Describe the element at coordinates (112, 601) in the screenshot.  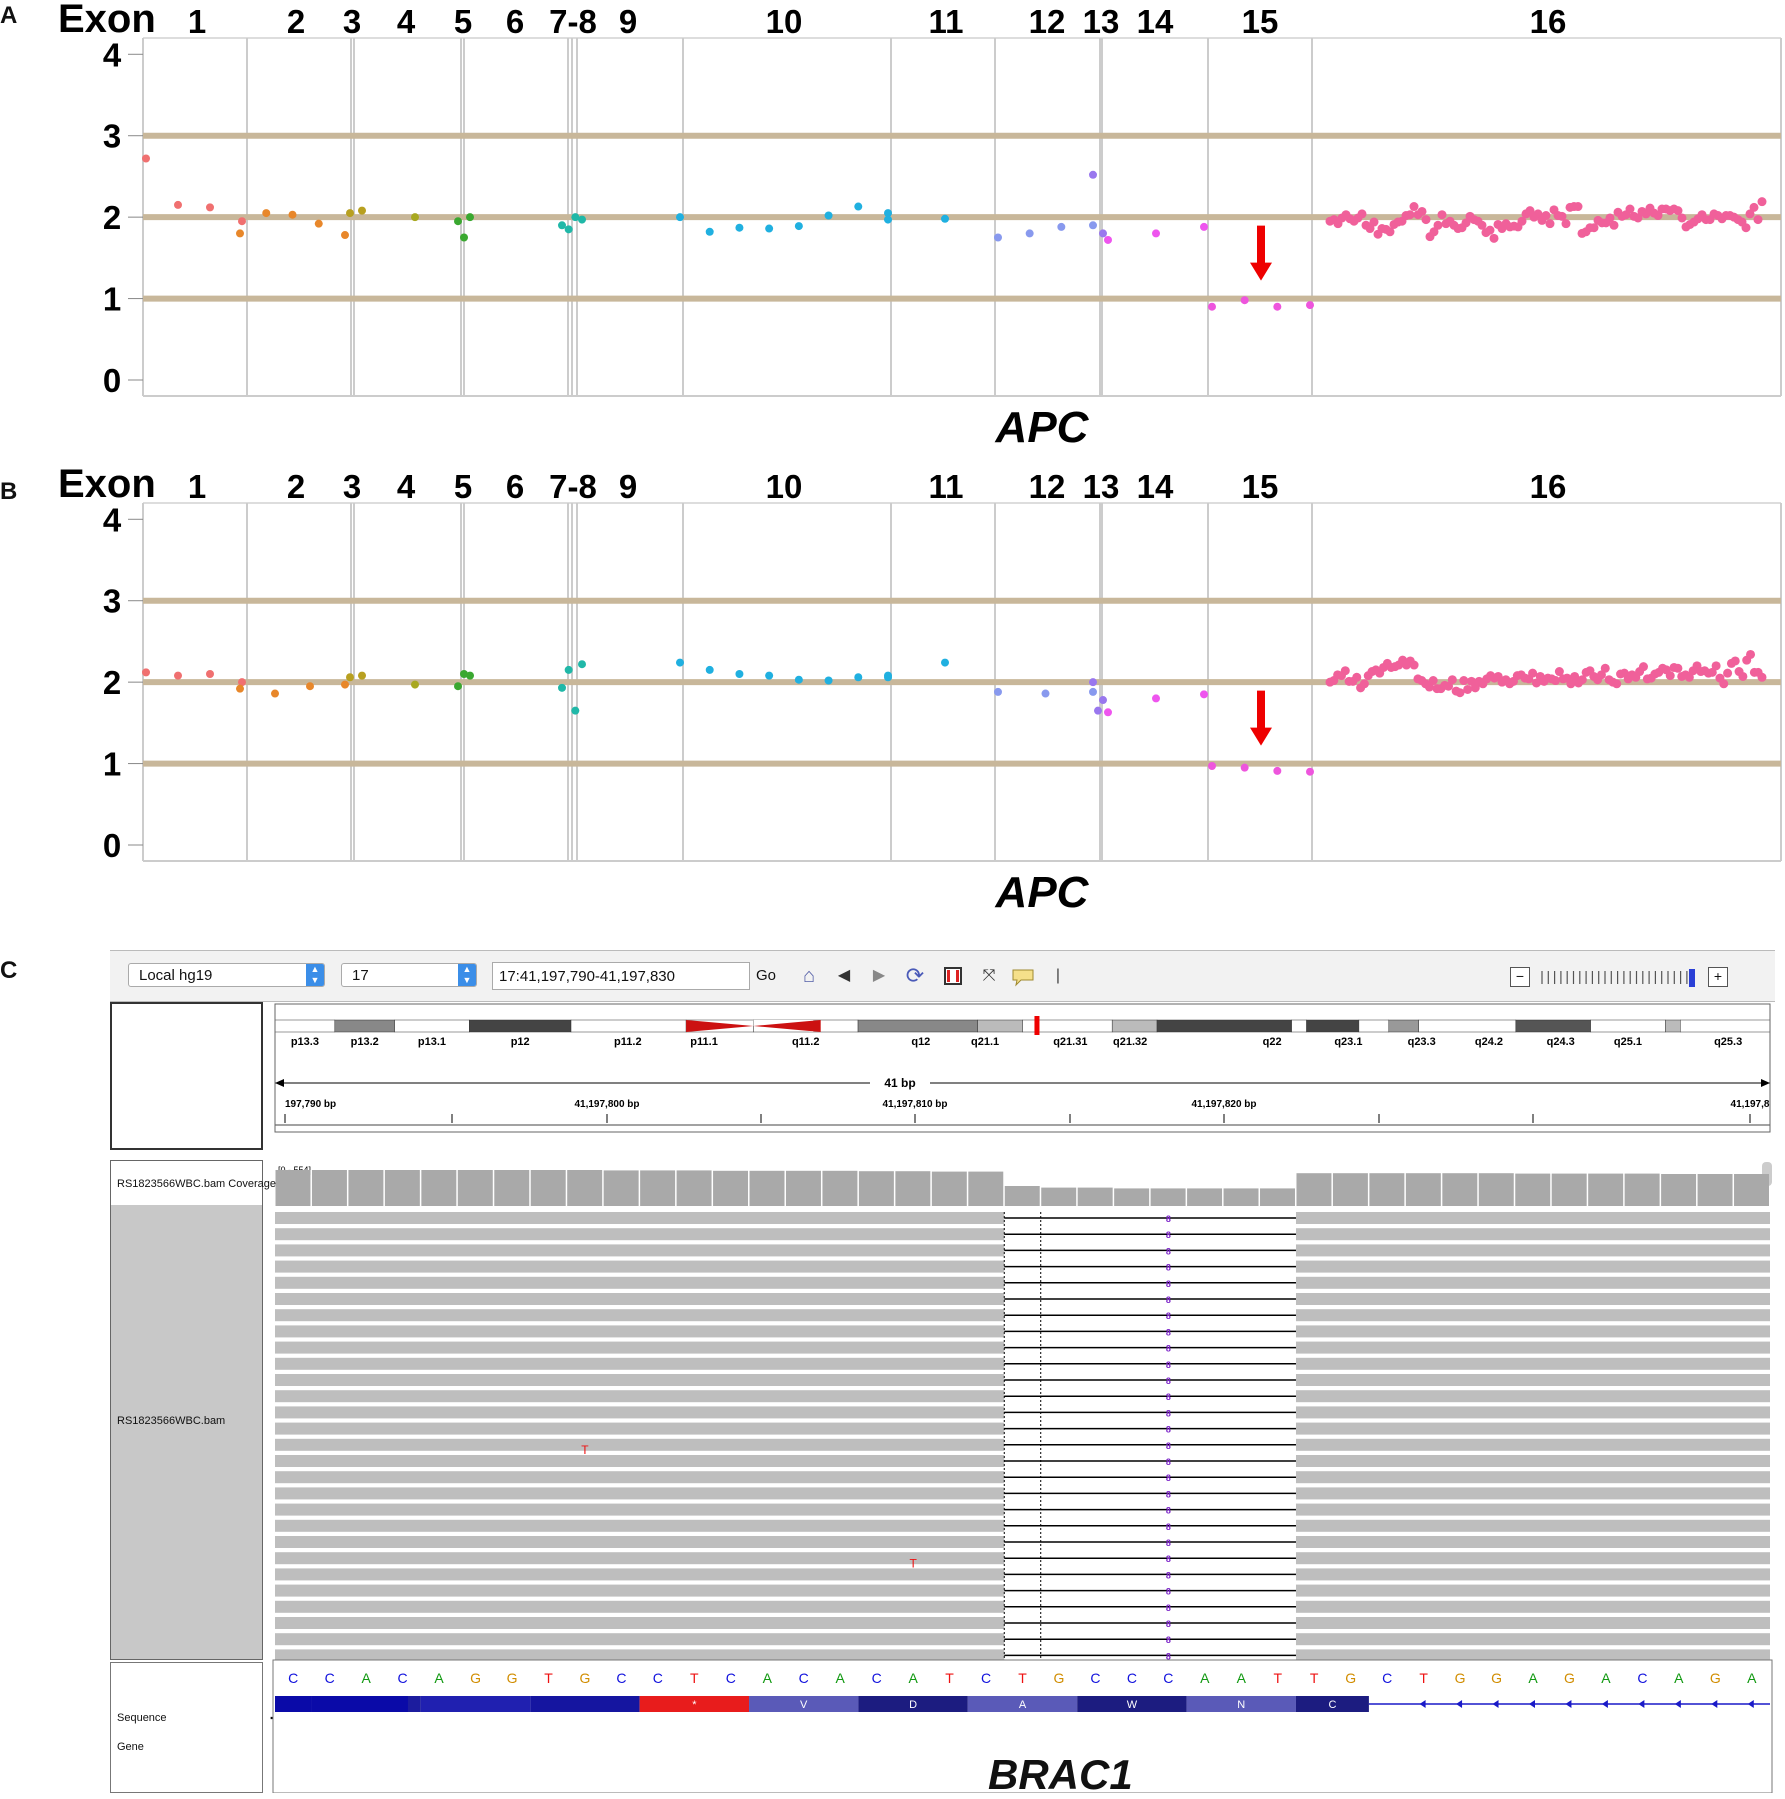
I see `y-tick-label: 3` at that location.